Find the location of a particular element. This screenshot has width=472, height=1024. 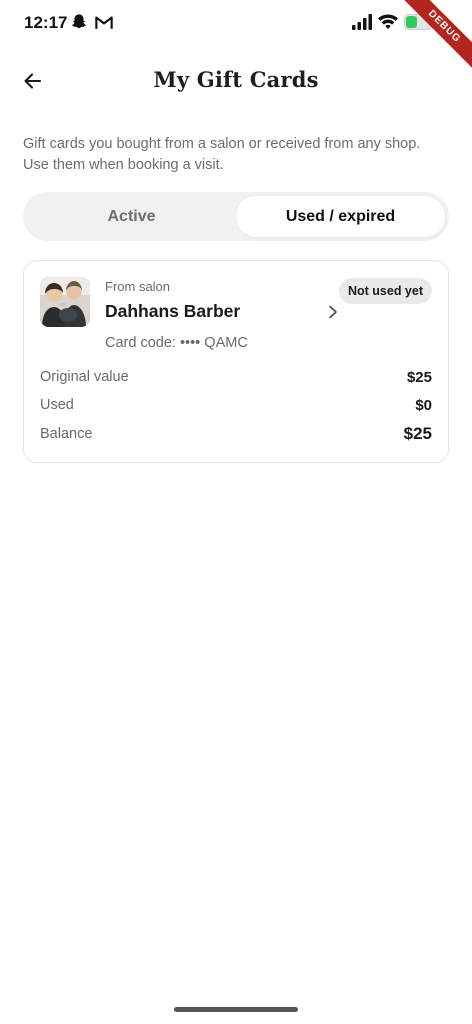

signal-icon is located at coordinates (362, 22).